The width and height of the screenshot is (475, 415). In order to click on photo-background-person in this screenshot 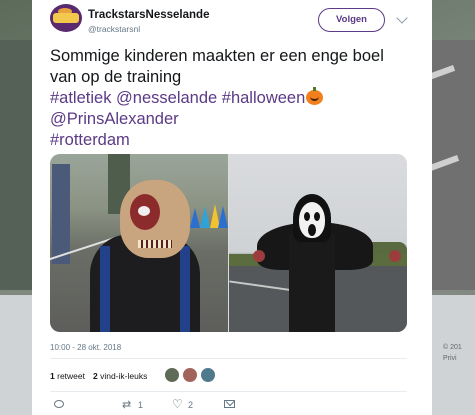, I will do `click(61, 214)`.